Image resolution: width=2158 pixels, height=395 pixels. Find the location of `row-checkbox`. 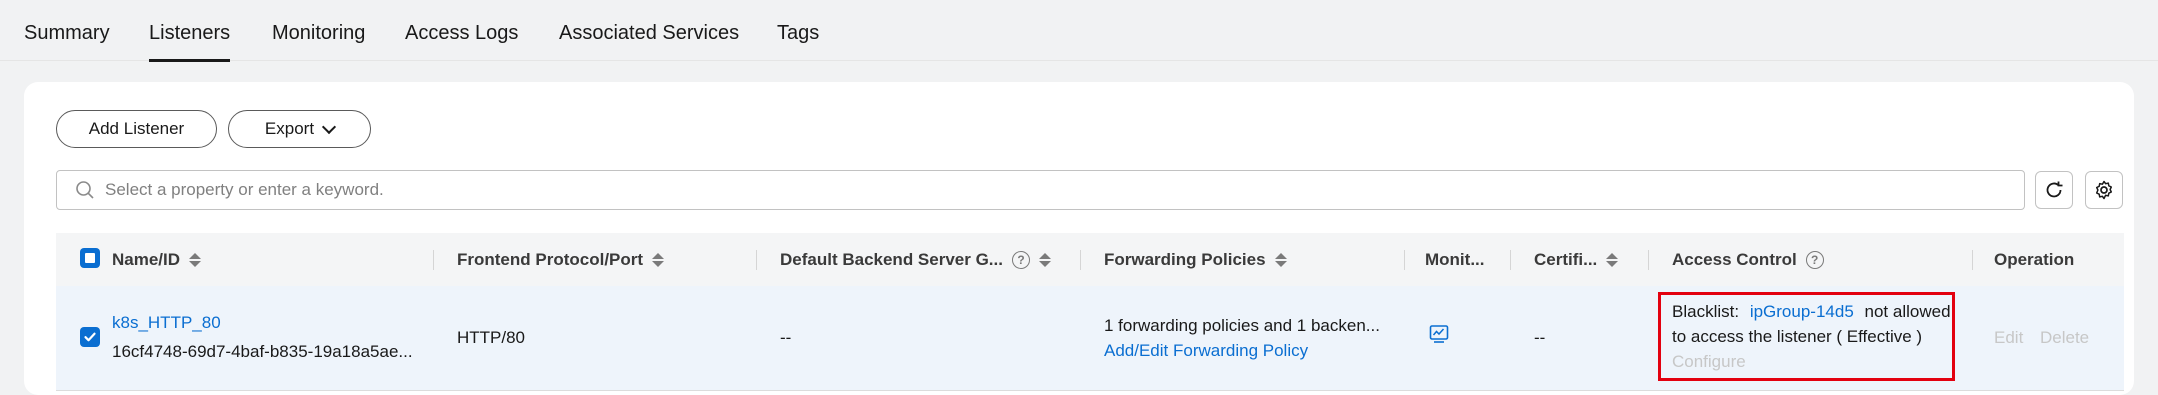

row-checkbox is located at coordinates (90, 337).